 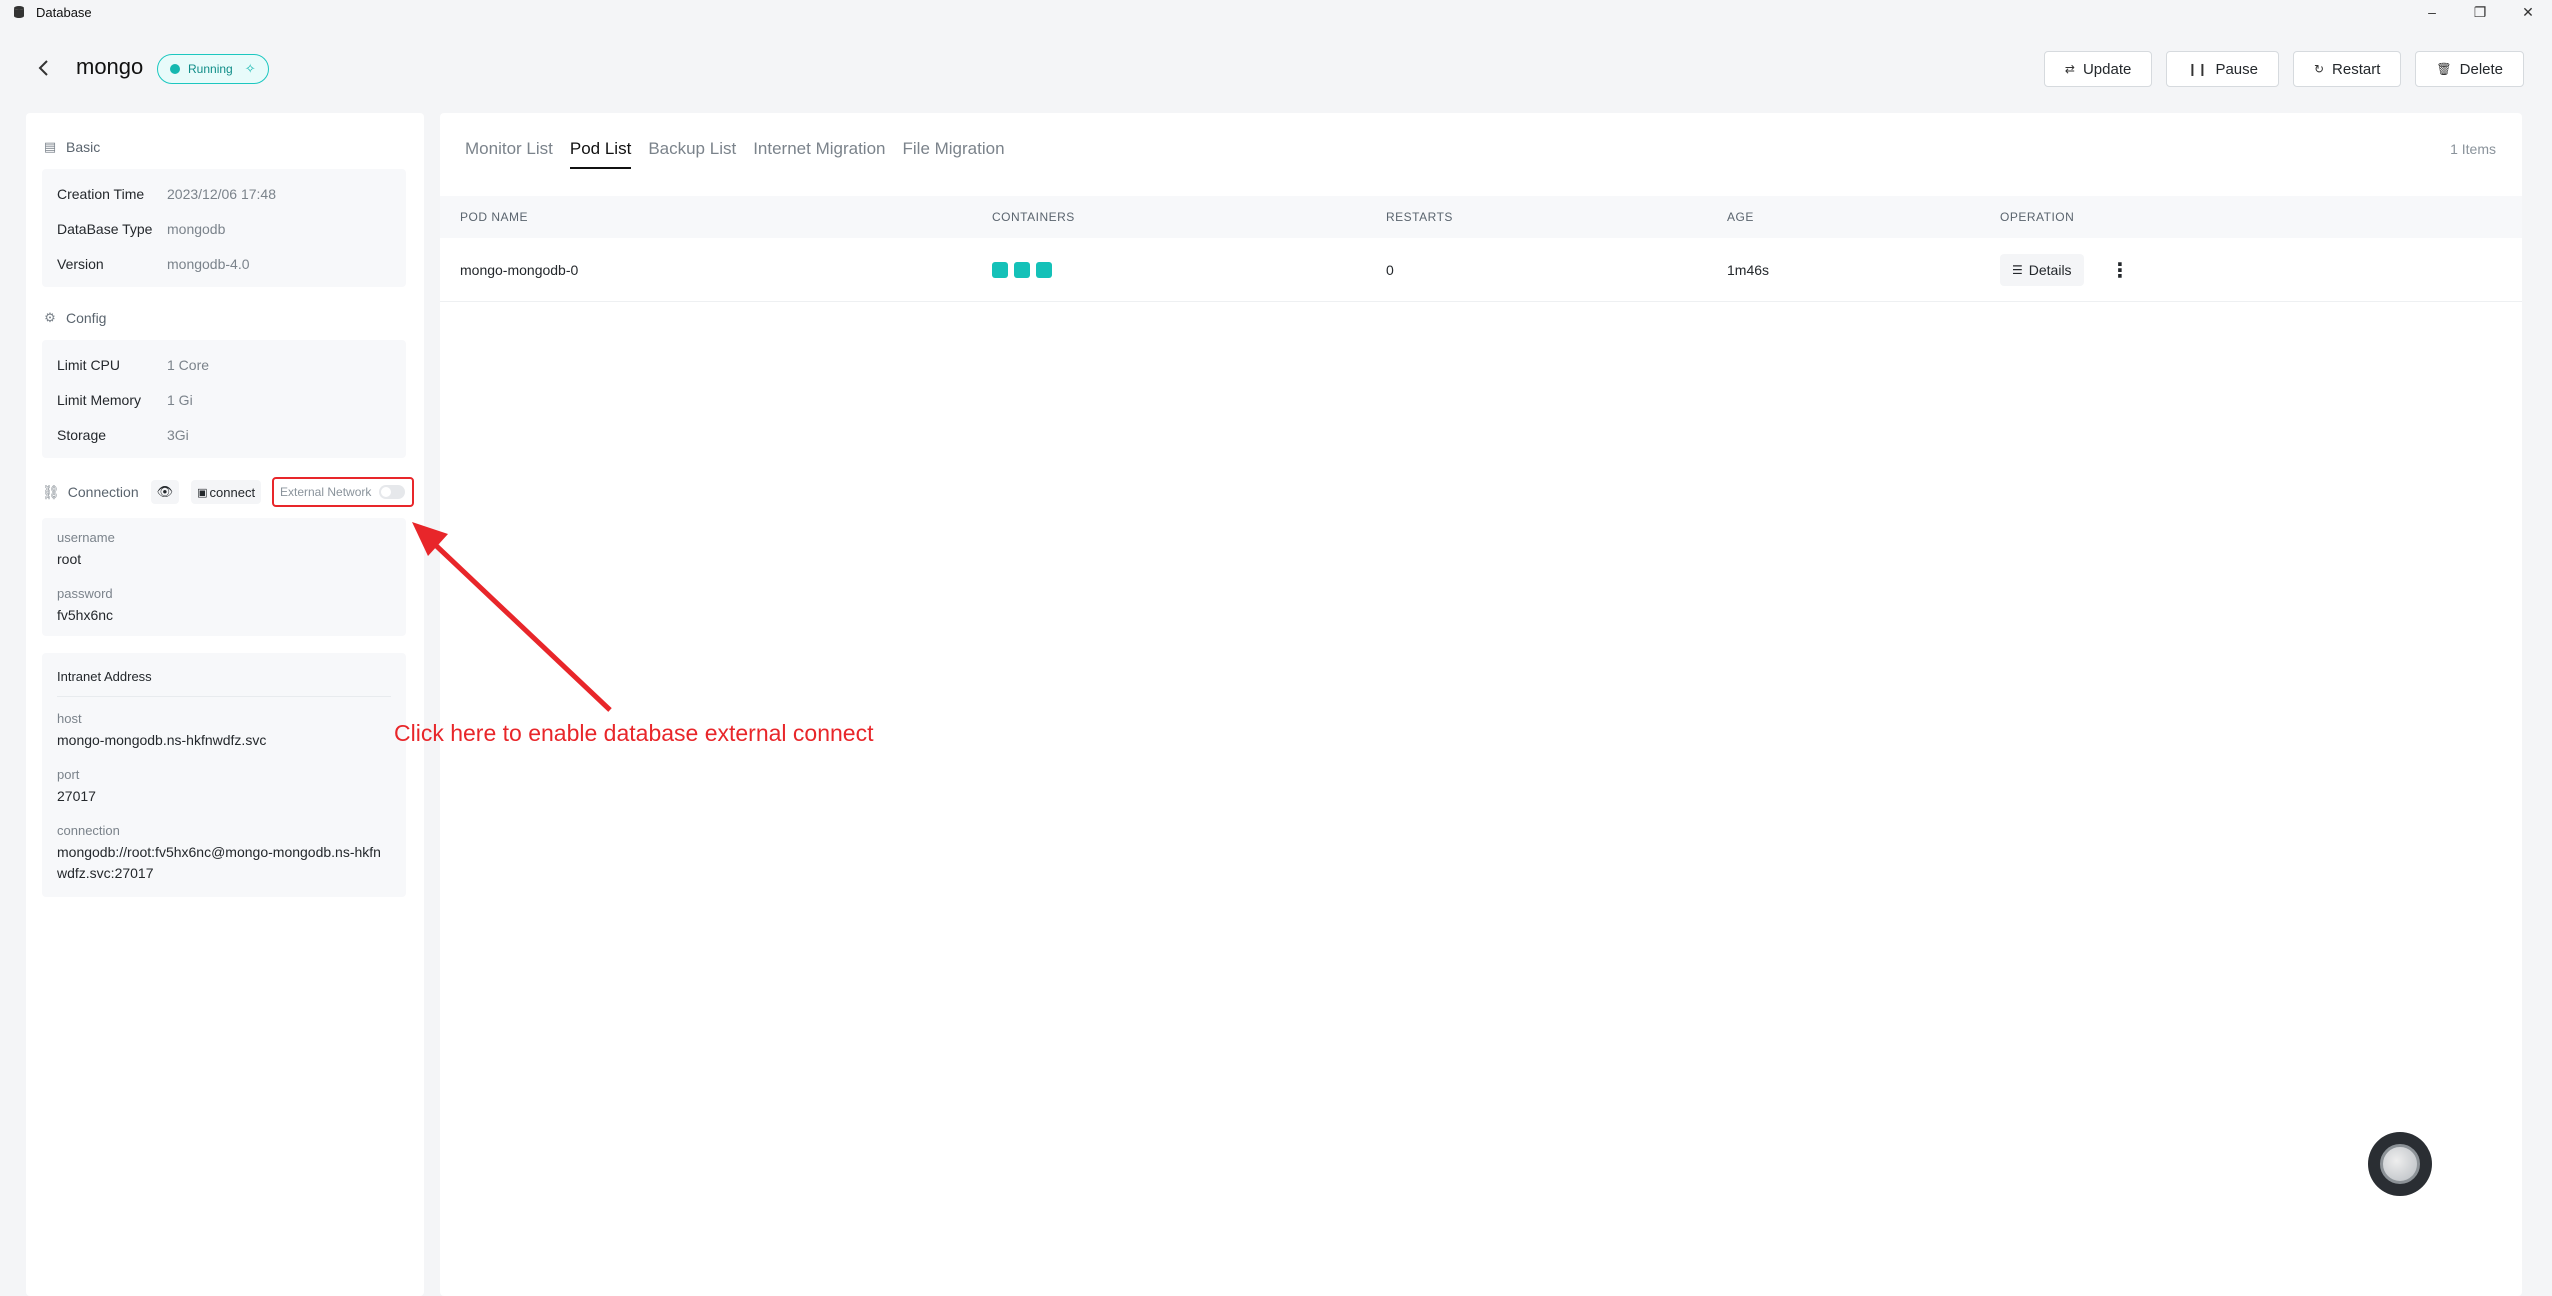 What do you see at coordinates (123, 435) in the screenshot?
I see `config-row: Storage 3Gi` at bounding box center [123, 435].